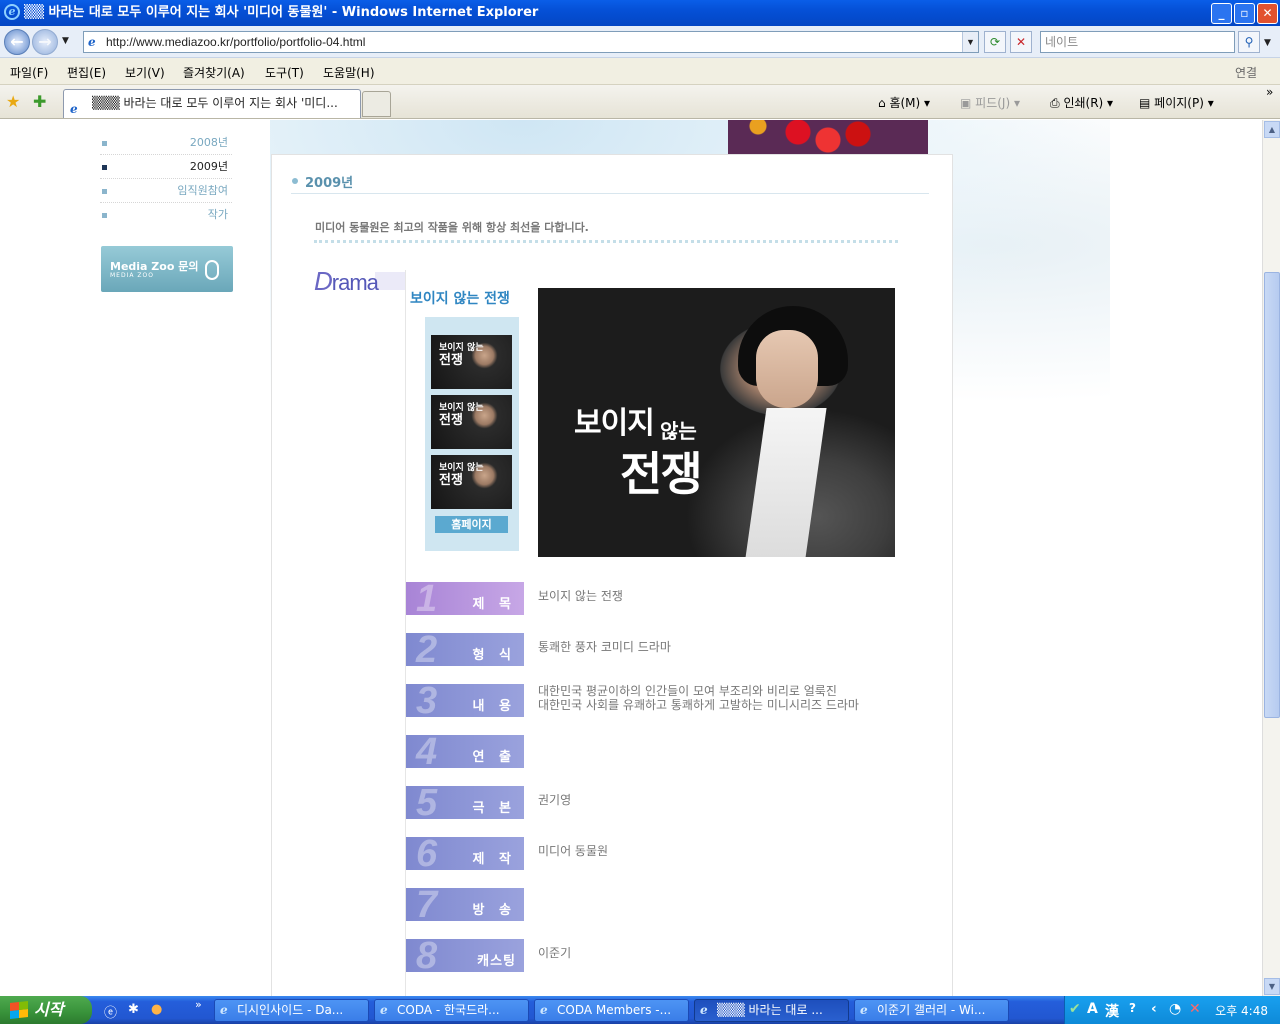  I want to click on category-underlay, so click(390, 281).